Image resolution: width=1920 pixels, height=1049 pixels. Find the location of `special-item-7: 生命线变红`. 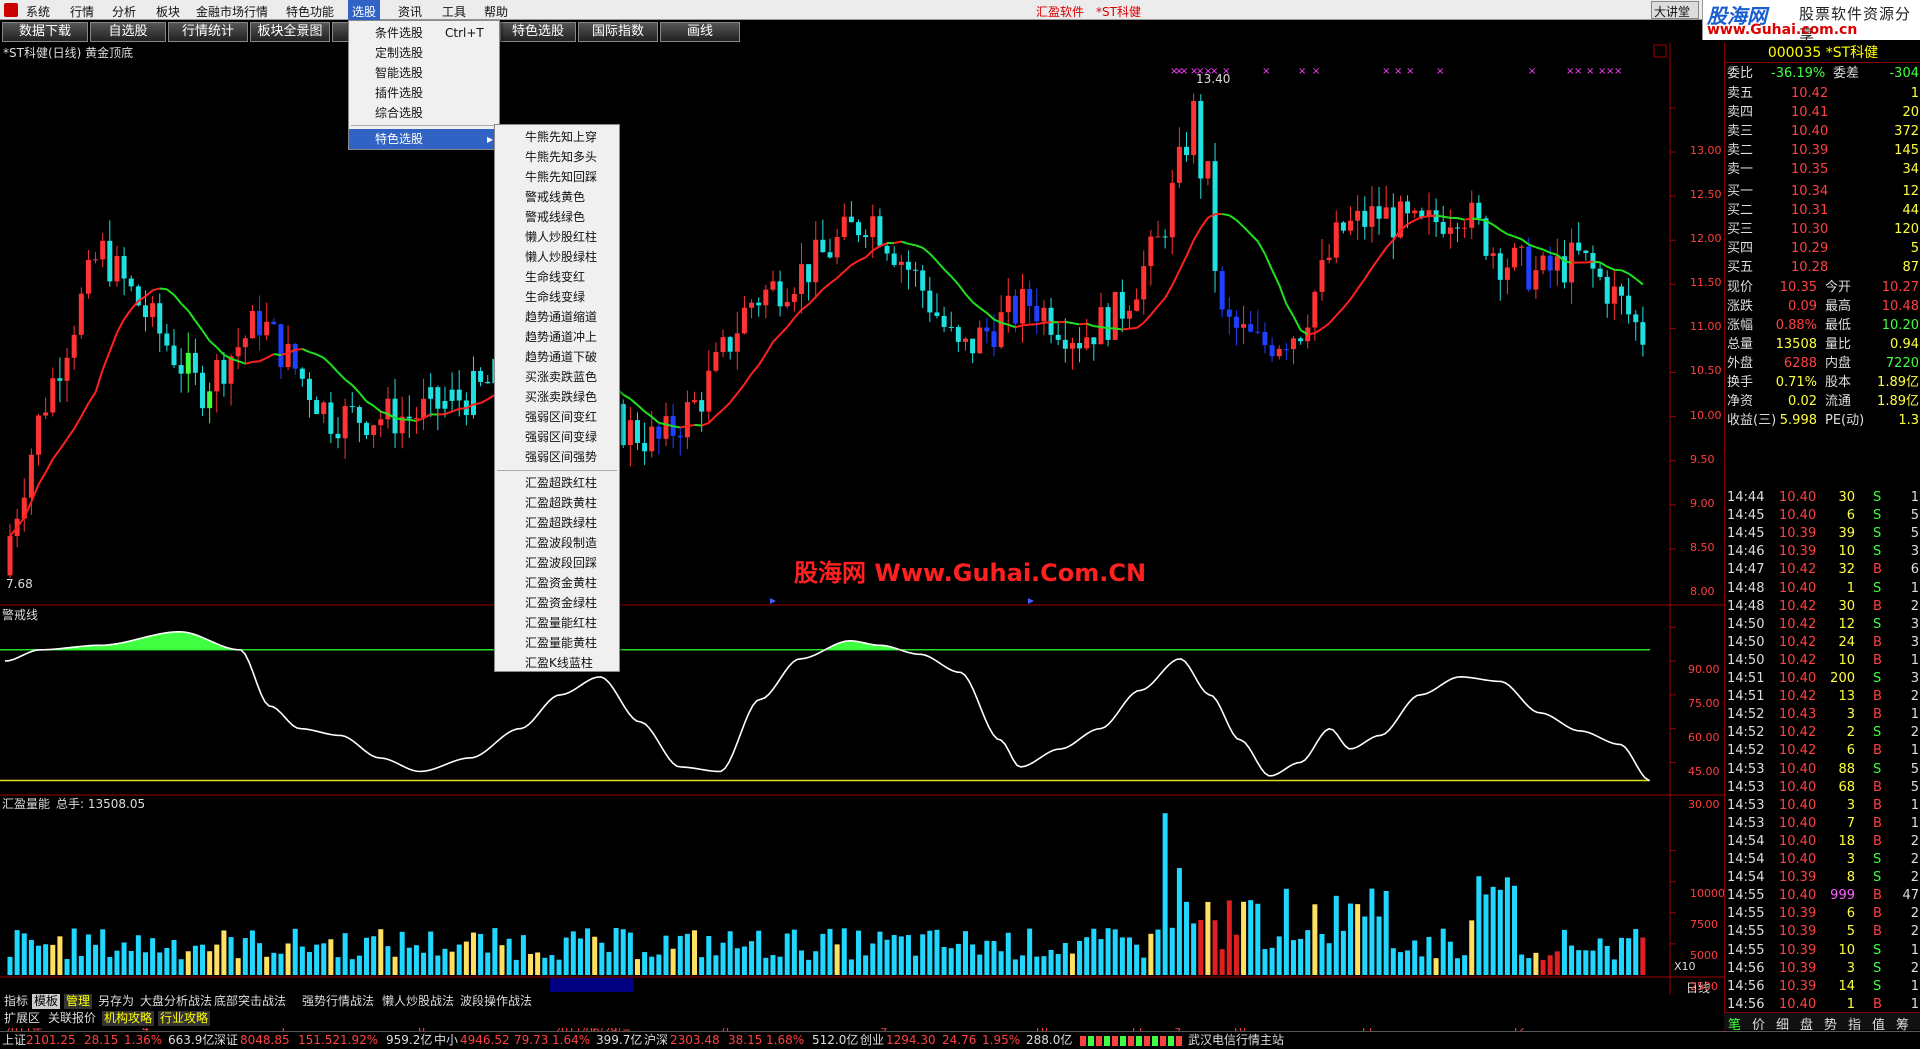

special-item-7: 生命线变红 is located at coordinates (557, 277).